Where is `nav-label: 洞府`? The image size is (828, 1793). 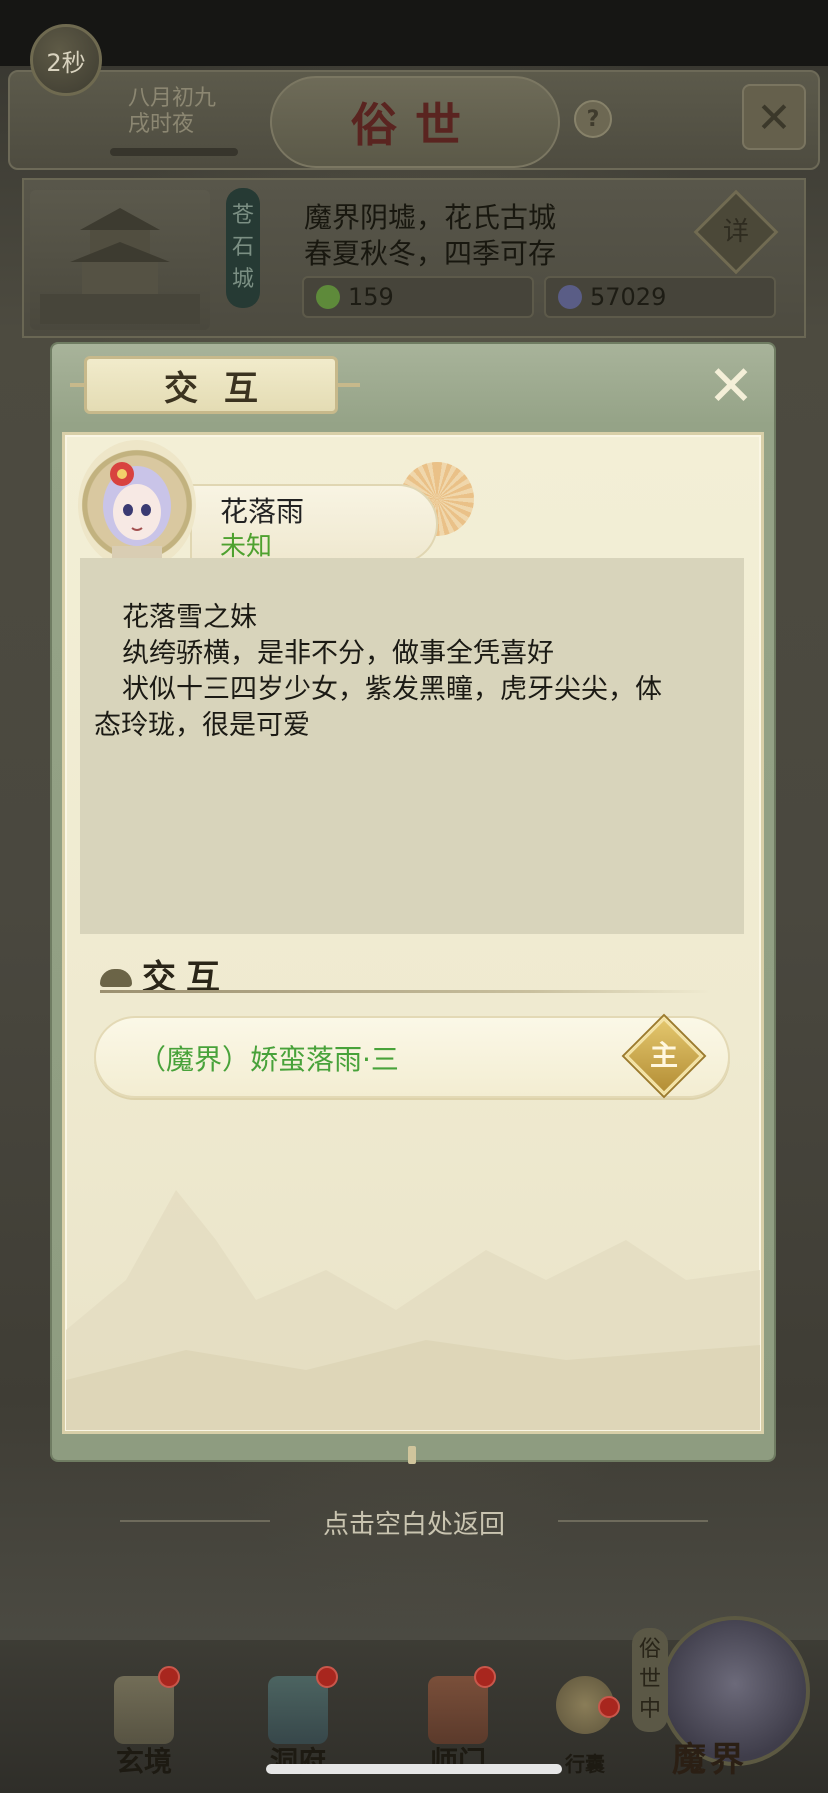
nav-label: 洞府 is located at coordinates (297, 1761).